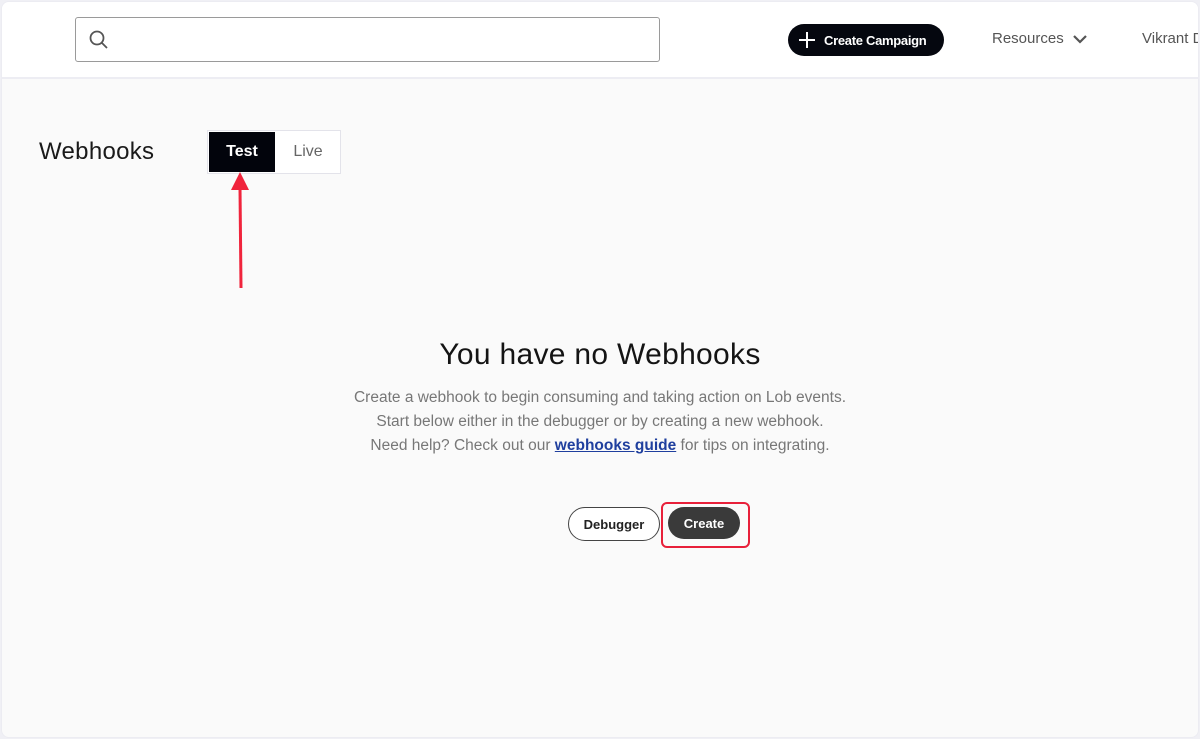  Describe the element at coordinates (615, 445) in the screenshot. I see `webhooks-guide-link: webhooks guide` at that location.